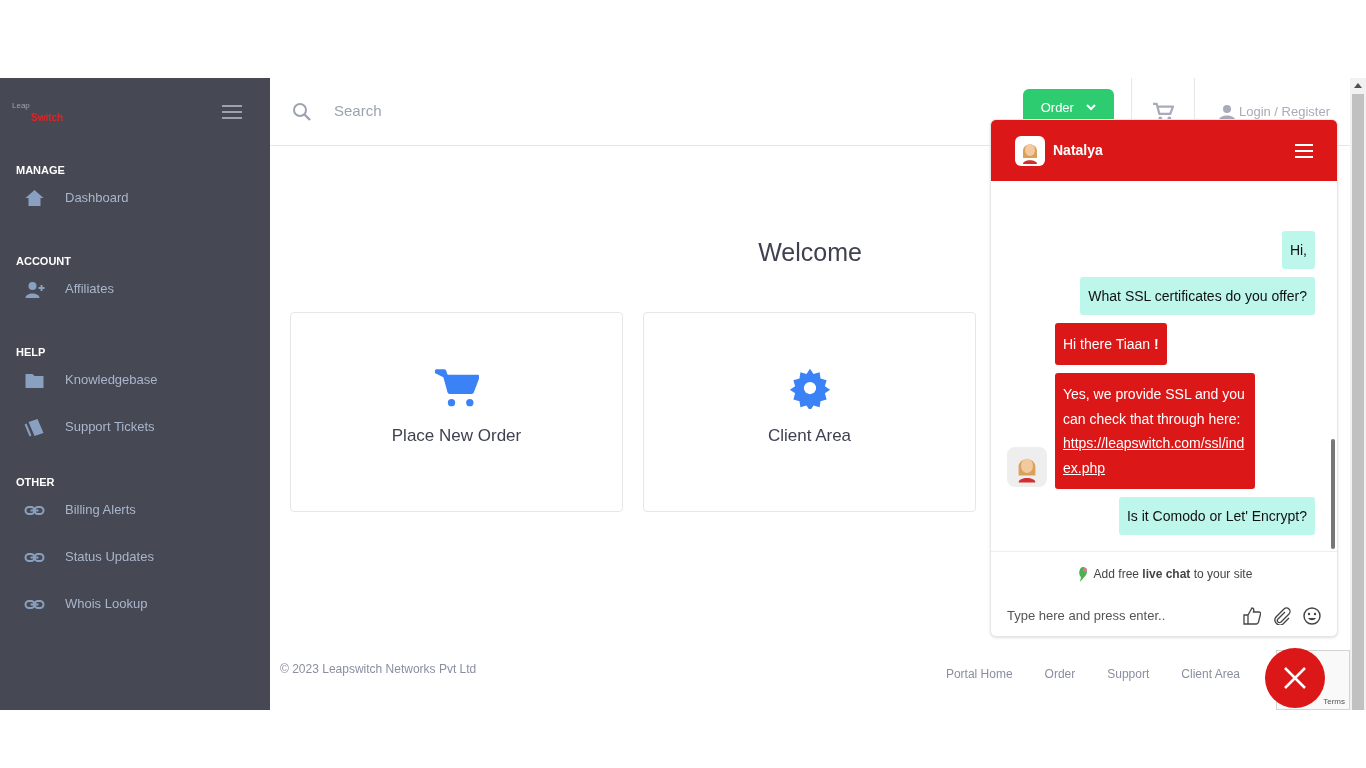 The width and height of the screenshot is (1366, 768). I want to click on login-link: Login / Register, so click(1274, 111).